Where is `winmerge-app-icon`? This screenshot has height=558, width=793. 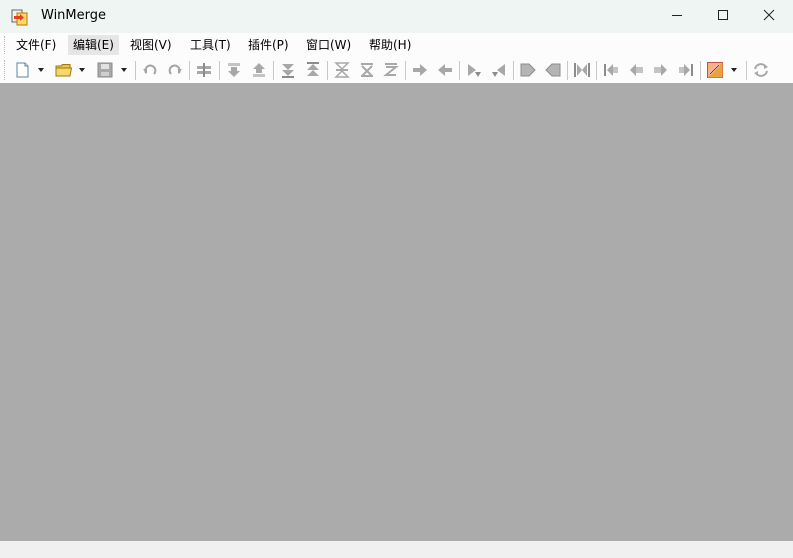
winmerge-app-icon is located at coordinates (20, 17).